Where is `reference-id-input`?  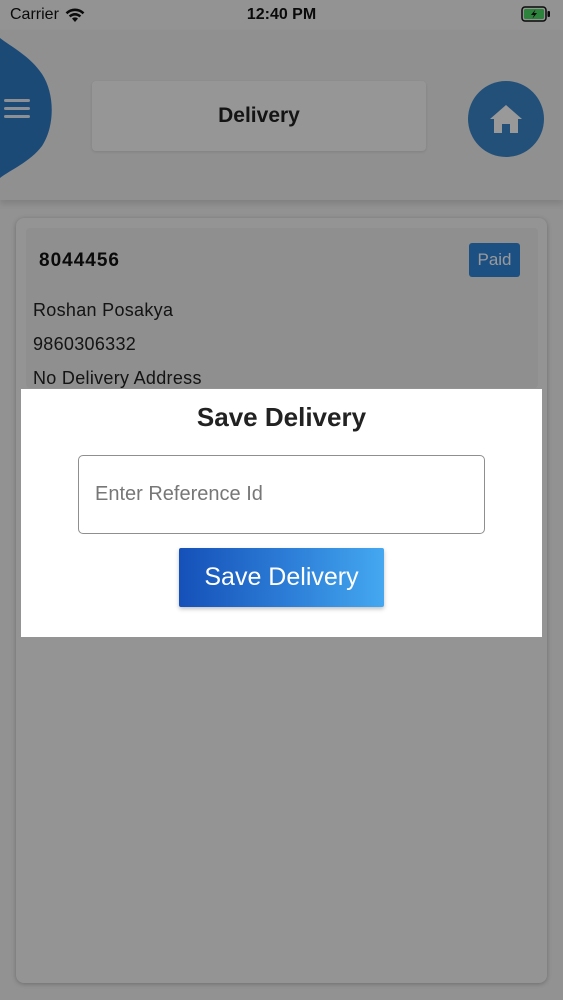 reference-id-input is located at coordinates (281, 494).